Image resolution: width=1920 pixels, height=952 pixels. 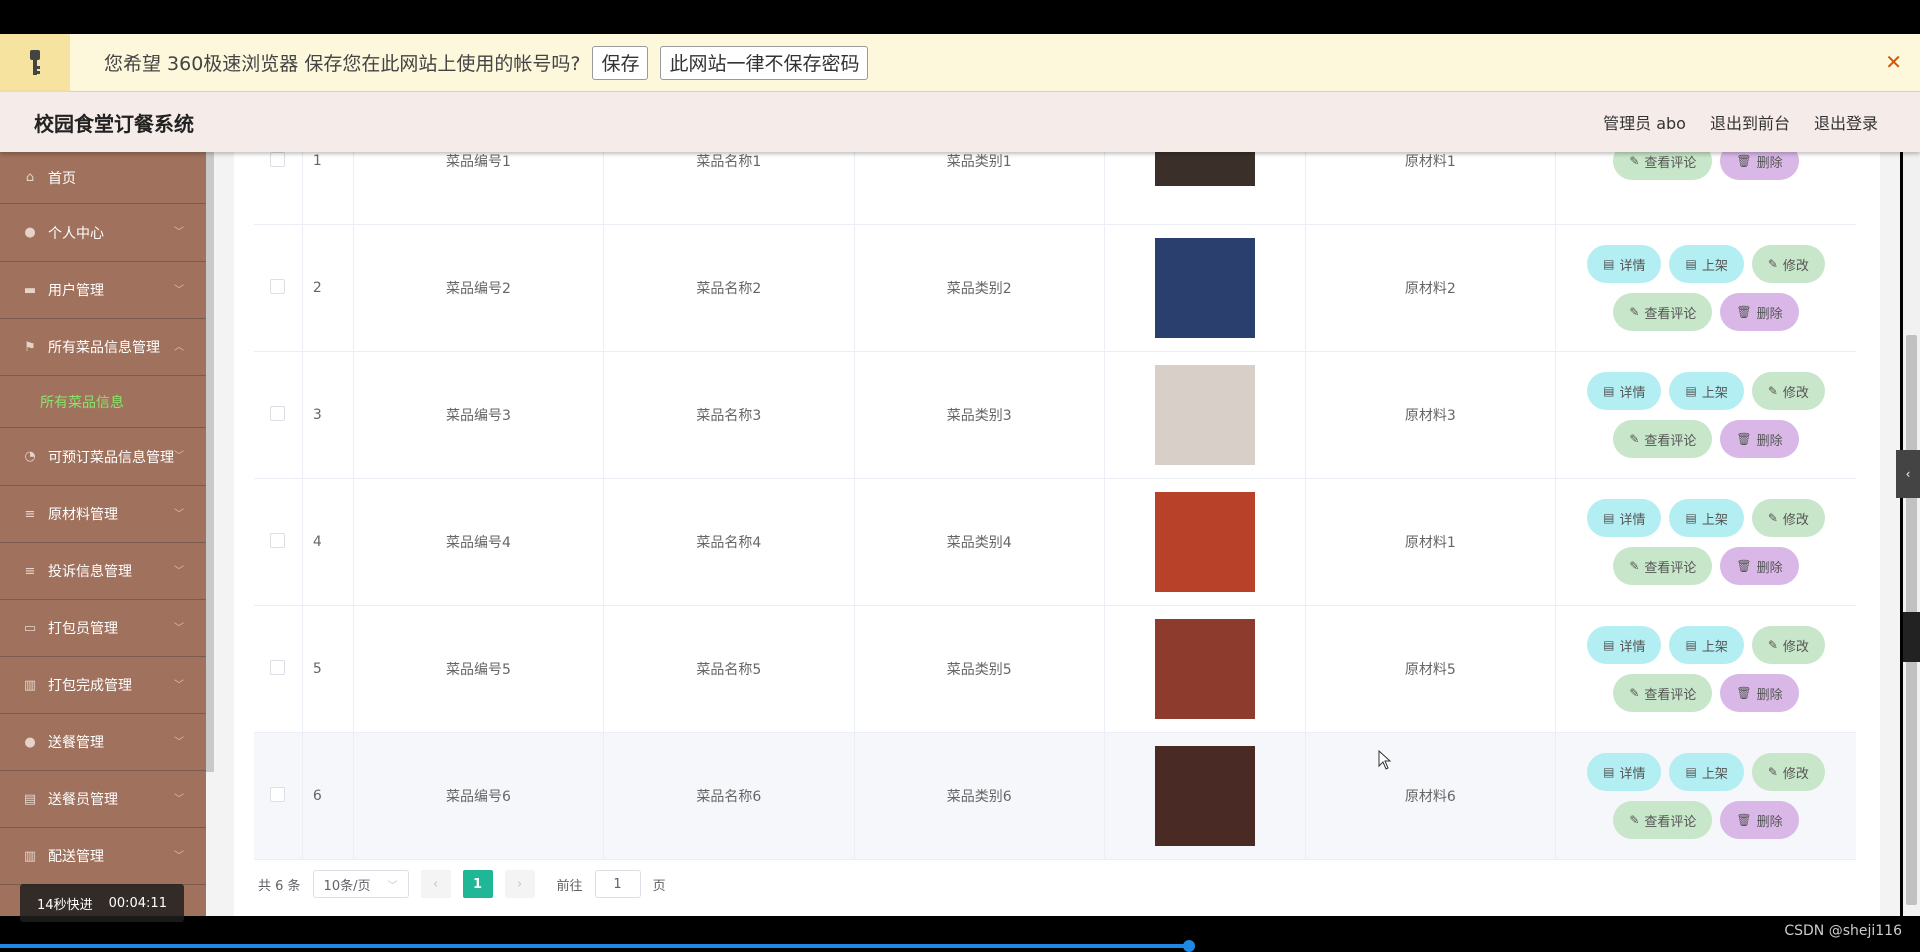 I want to click on doc-icon: ▬, so click(x=30, y=290).